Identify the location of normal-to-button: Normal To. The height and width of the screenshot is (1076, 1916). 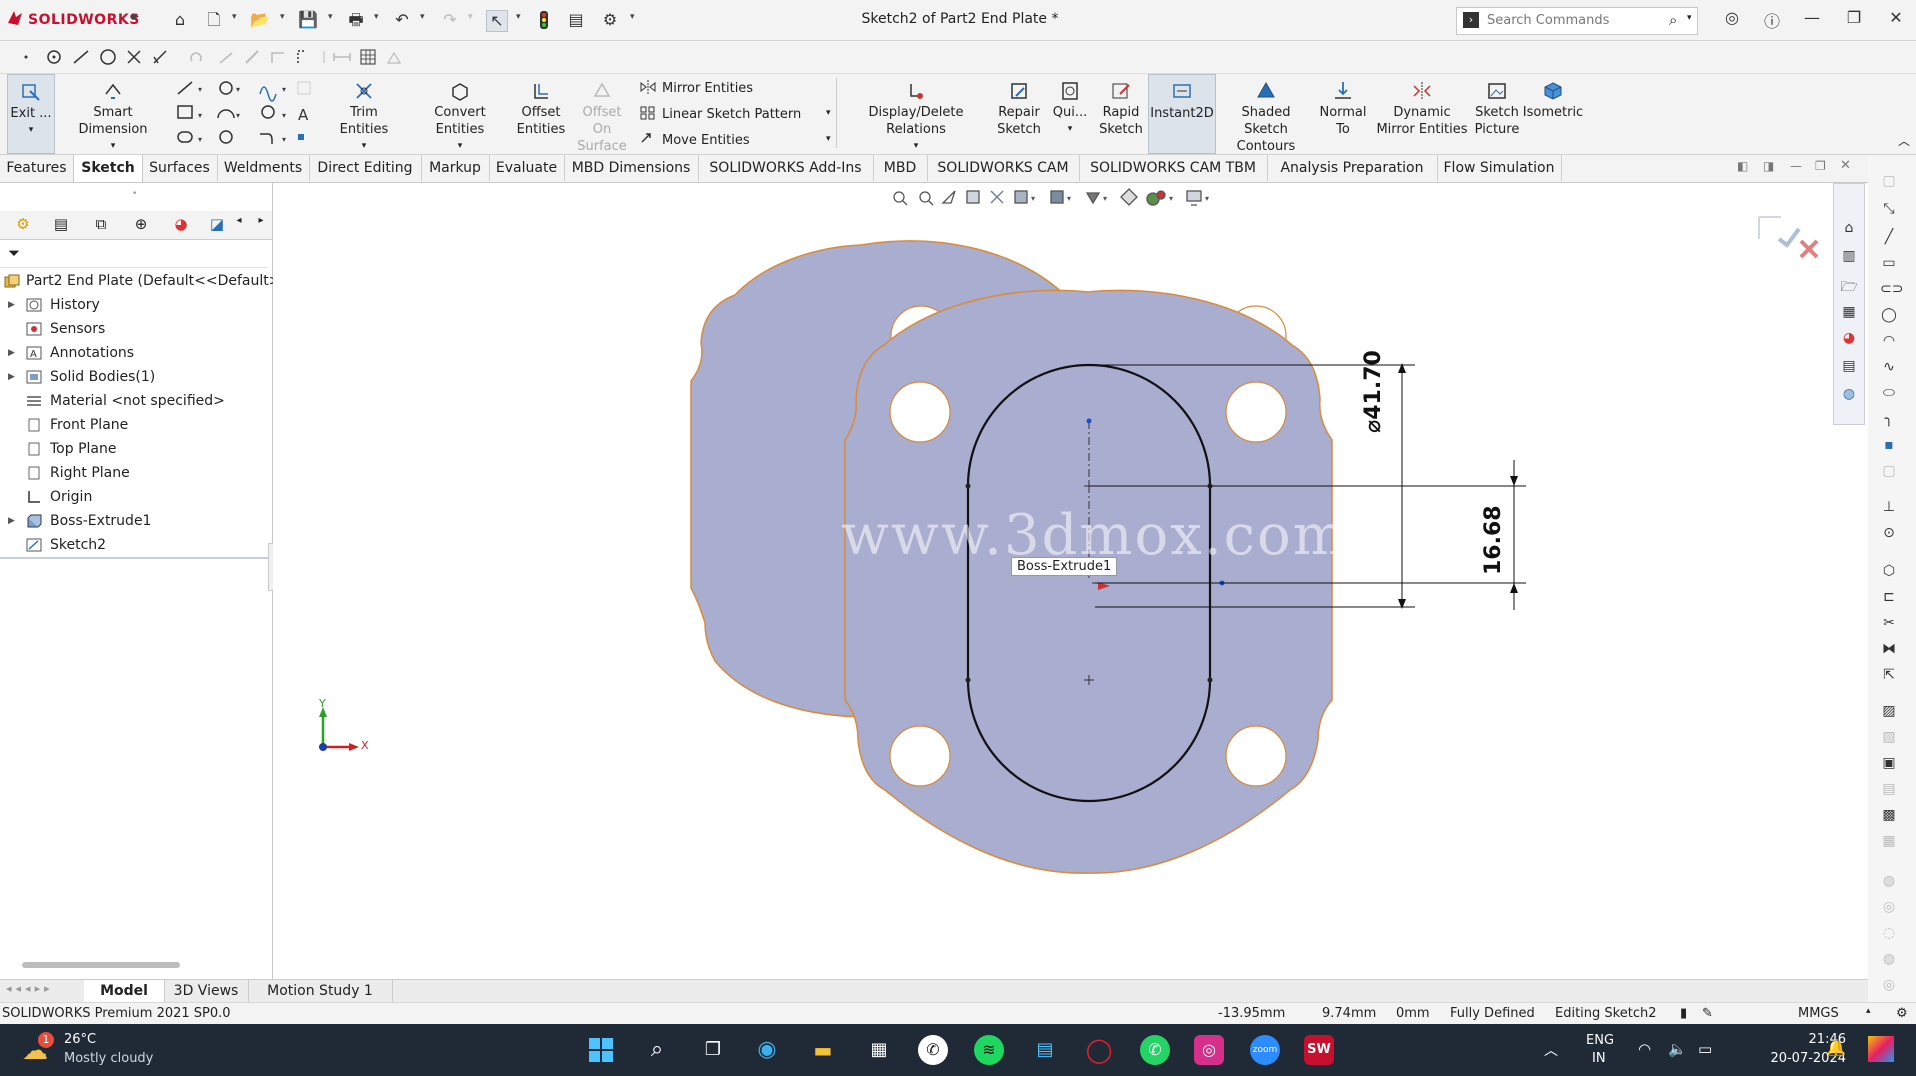
(1343, 113).